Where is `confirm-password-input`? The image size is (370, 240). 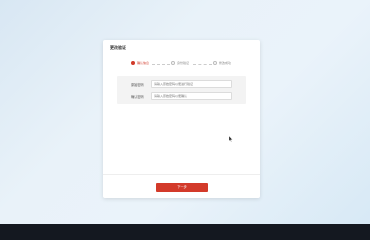 confirm-password-input is located at coordinates (191, 96).